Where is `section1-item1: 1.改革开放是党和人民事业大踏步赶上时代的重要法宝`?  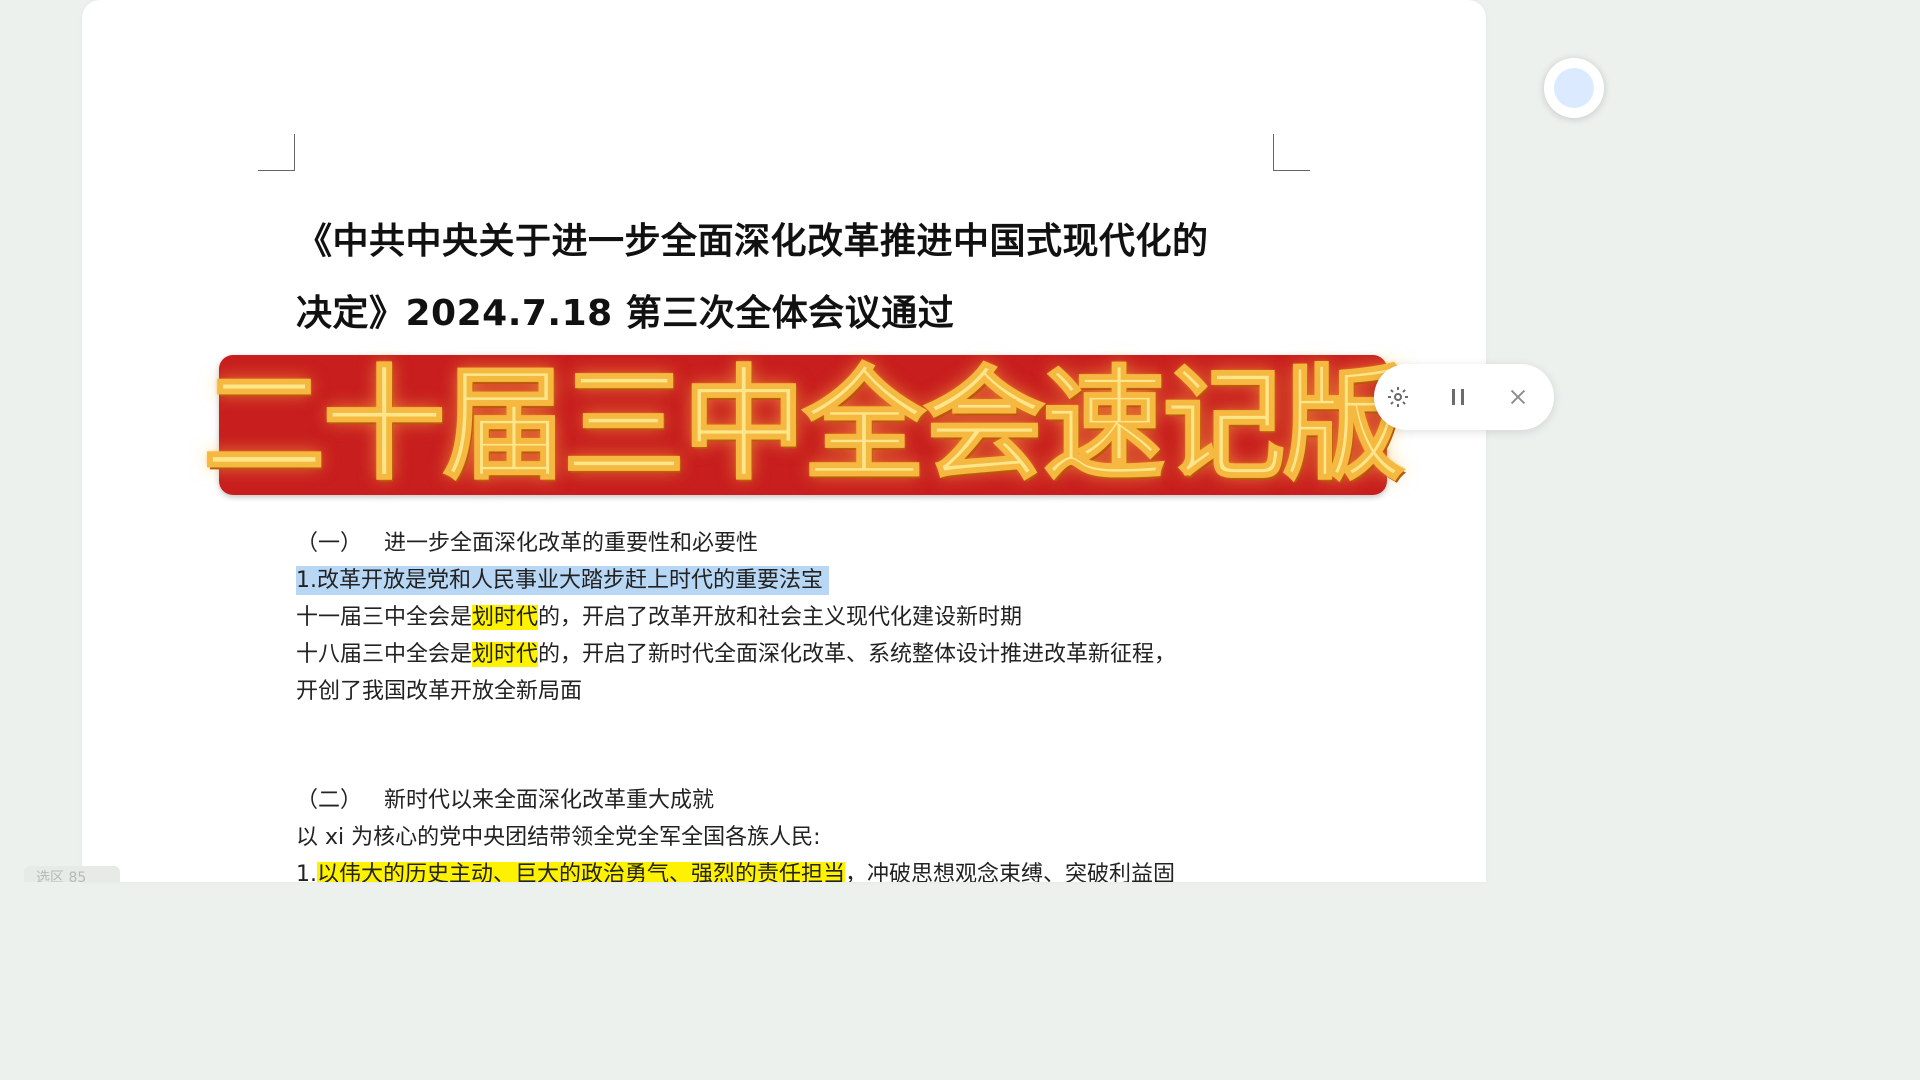
section1-item1: 1.改革开放是党和人民事业大踏步赶上时代的重要法宝 is located at coordinates (562, 580).